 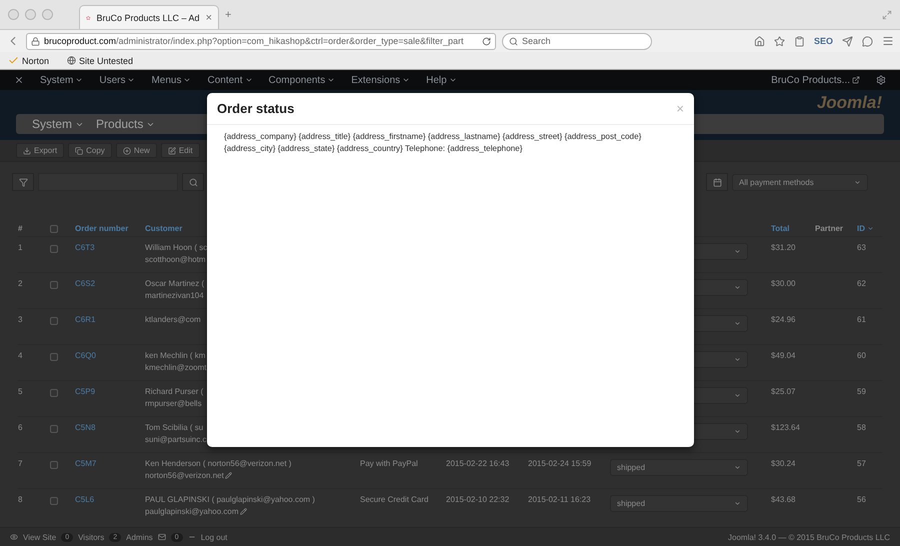 I want to click on toolbar-button: Edit, so click(x=180, y=150).